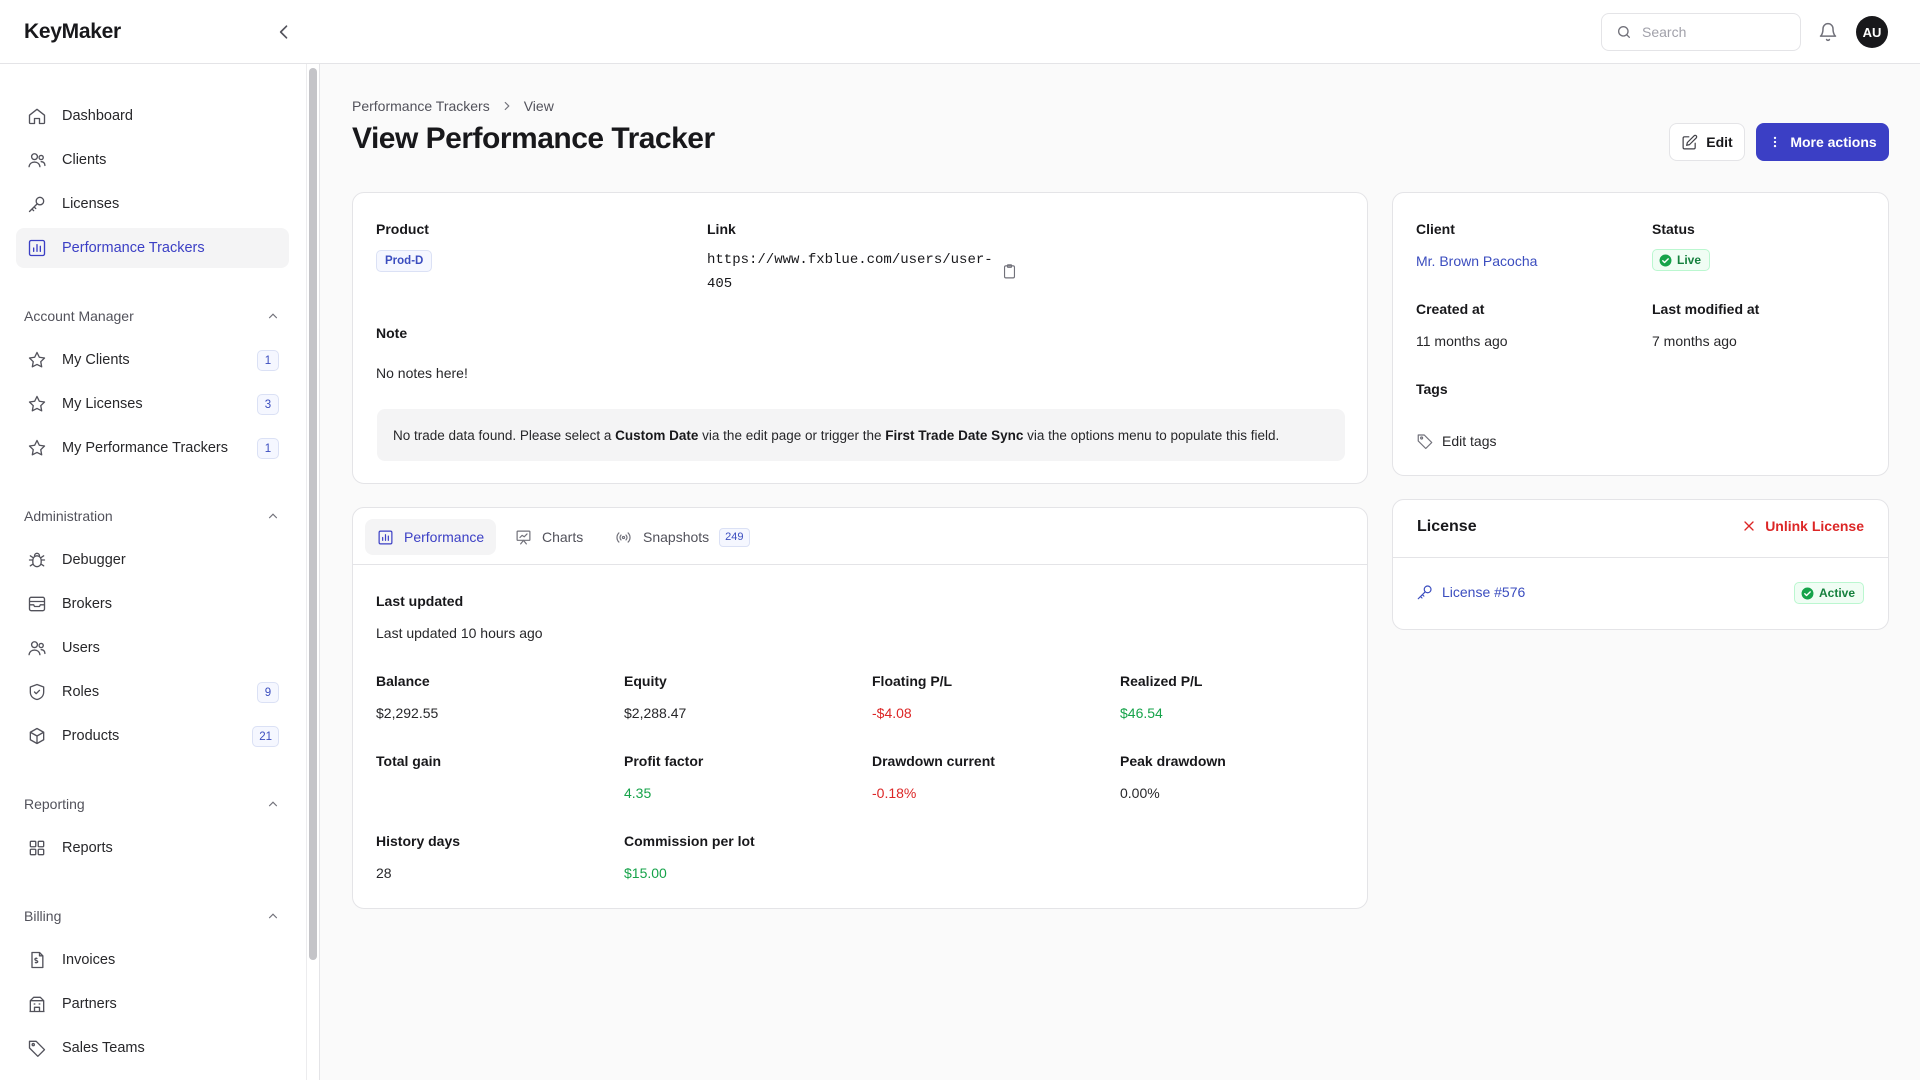  Describe the element at coordinates (422, 373) in the screenshot. I see `note-value: No notes here!` at that location.